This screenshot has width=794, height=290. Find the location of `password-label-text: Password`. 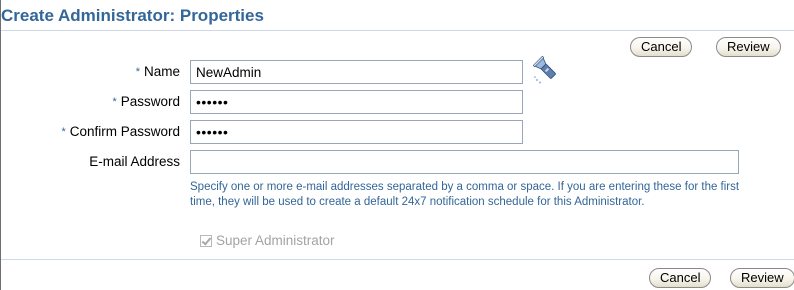

password-label-text: Password is located at coordinates (150, 101).